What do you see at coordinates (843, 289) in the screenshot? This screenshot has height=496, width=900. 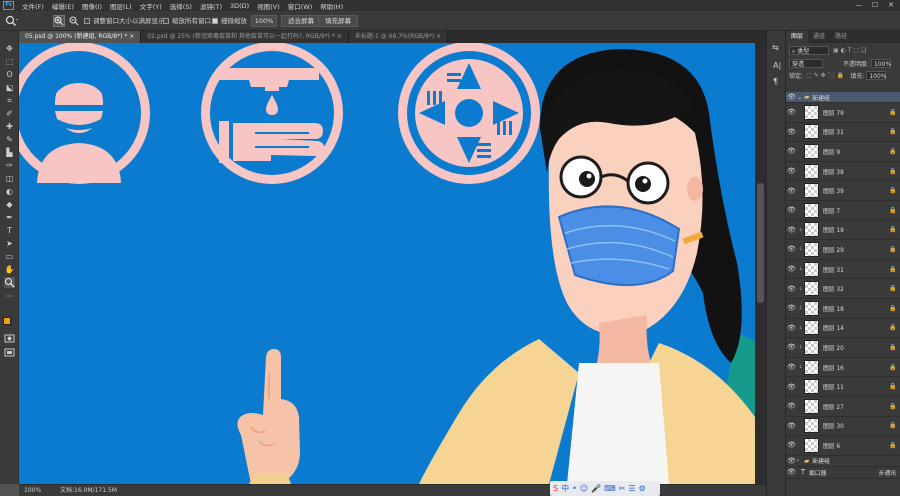 I see `layer-row: 👁 ↓ 图层 32 🔒` at bounding box center [843, 289].